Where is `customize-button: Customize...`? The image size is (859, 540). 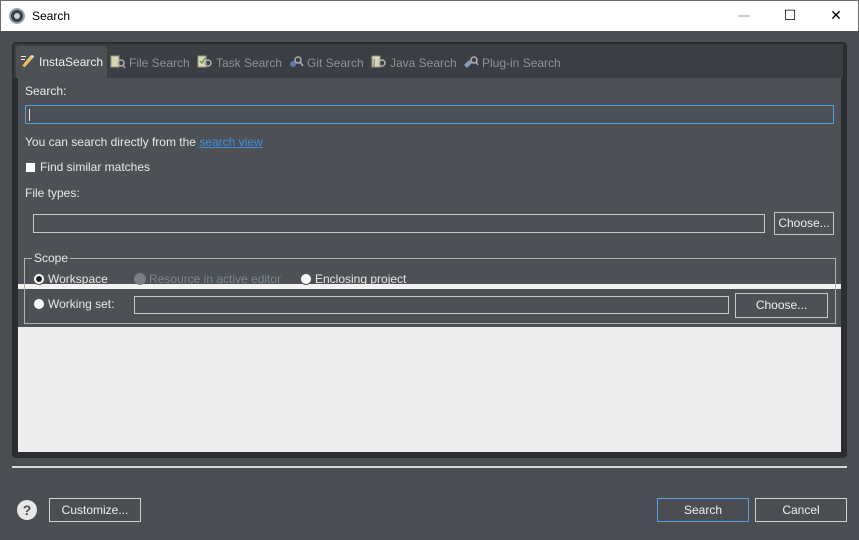
customize-button: Customize... is located at coordinates (95, 510).